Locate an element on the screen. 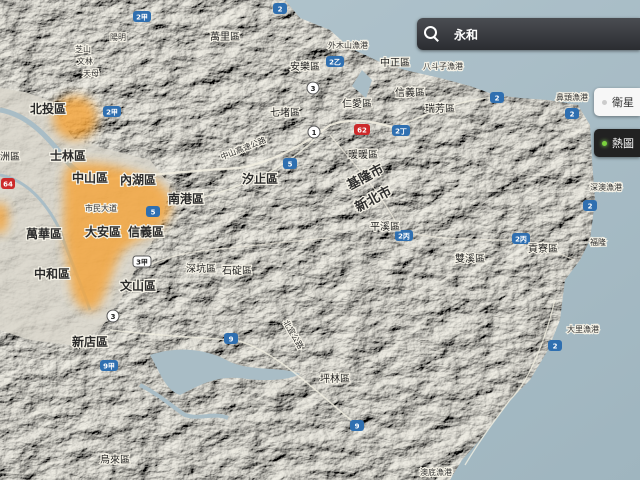  label-nangang: 南港區 is located at coordinates (186, 198).